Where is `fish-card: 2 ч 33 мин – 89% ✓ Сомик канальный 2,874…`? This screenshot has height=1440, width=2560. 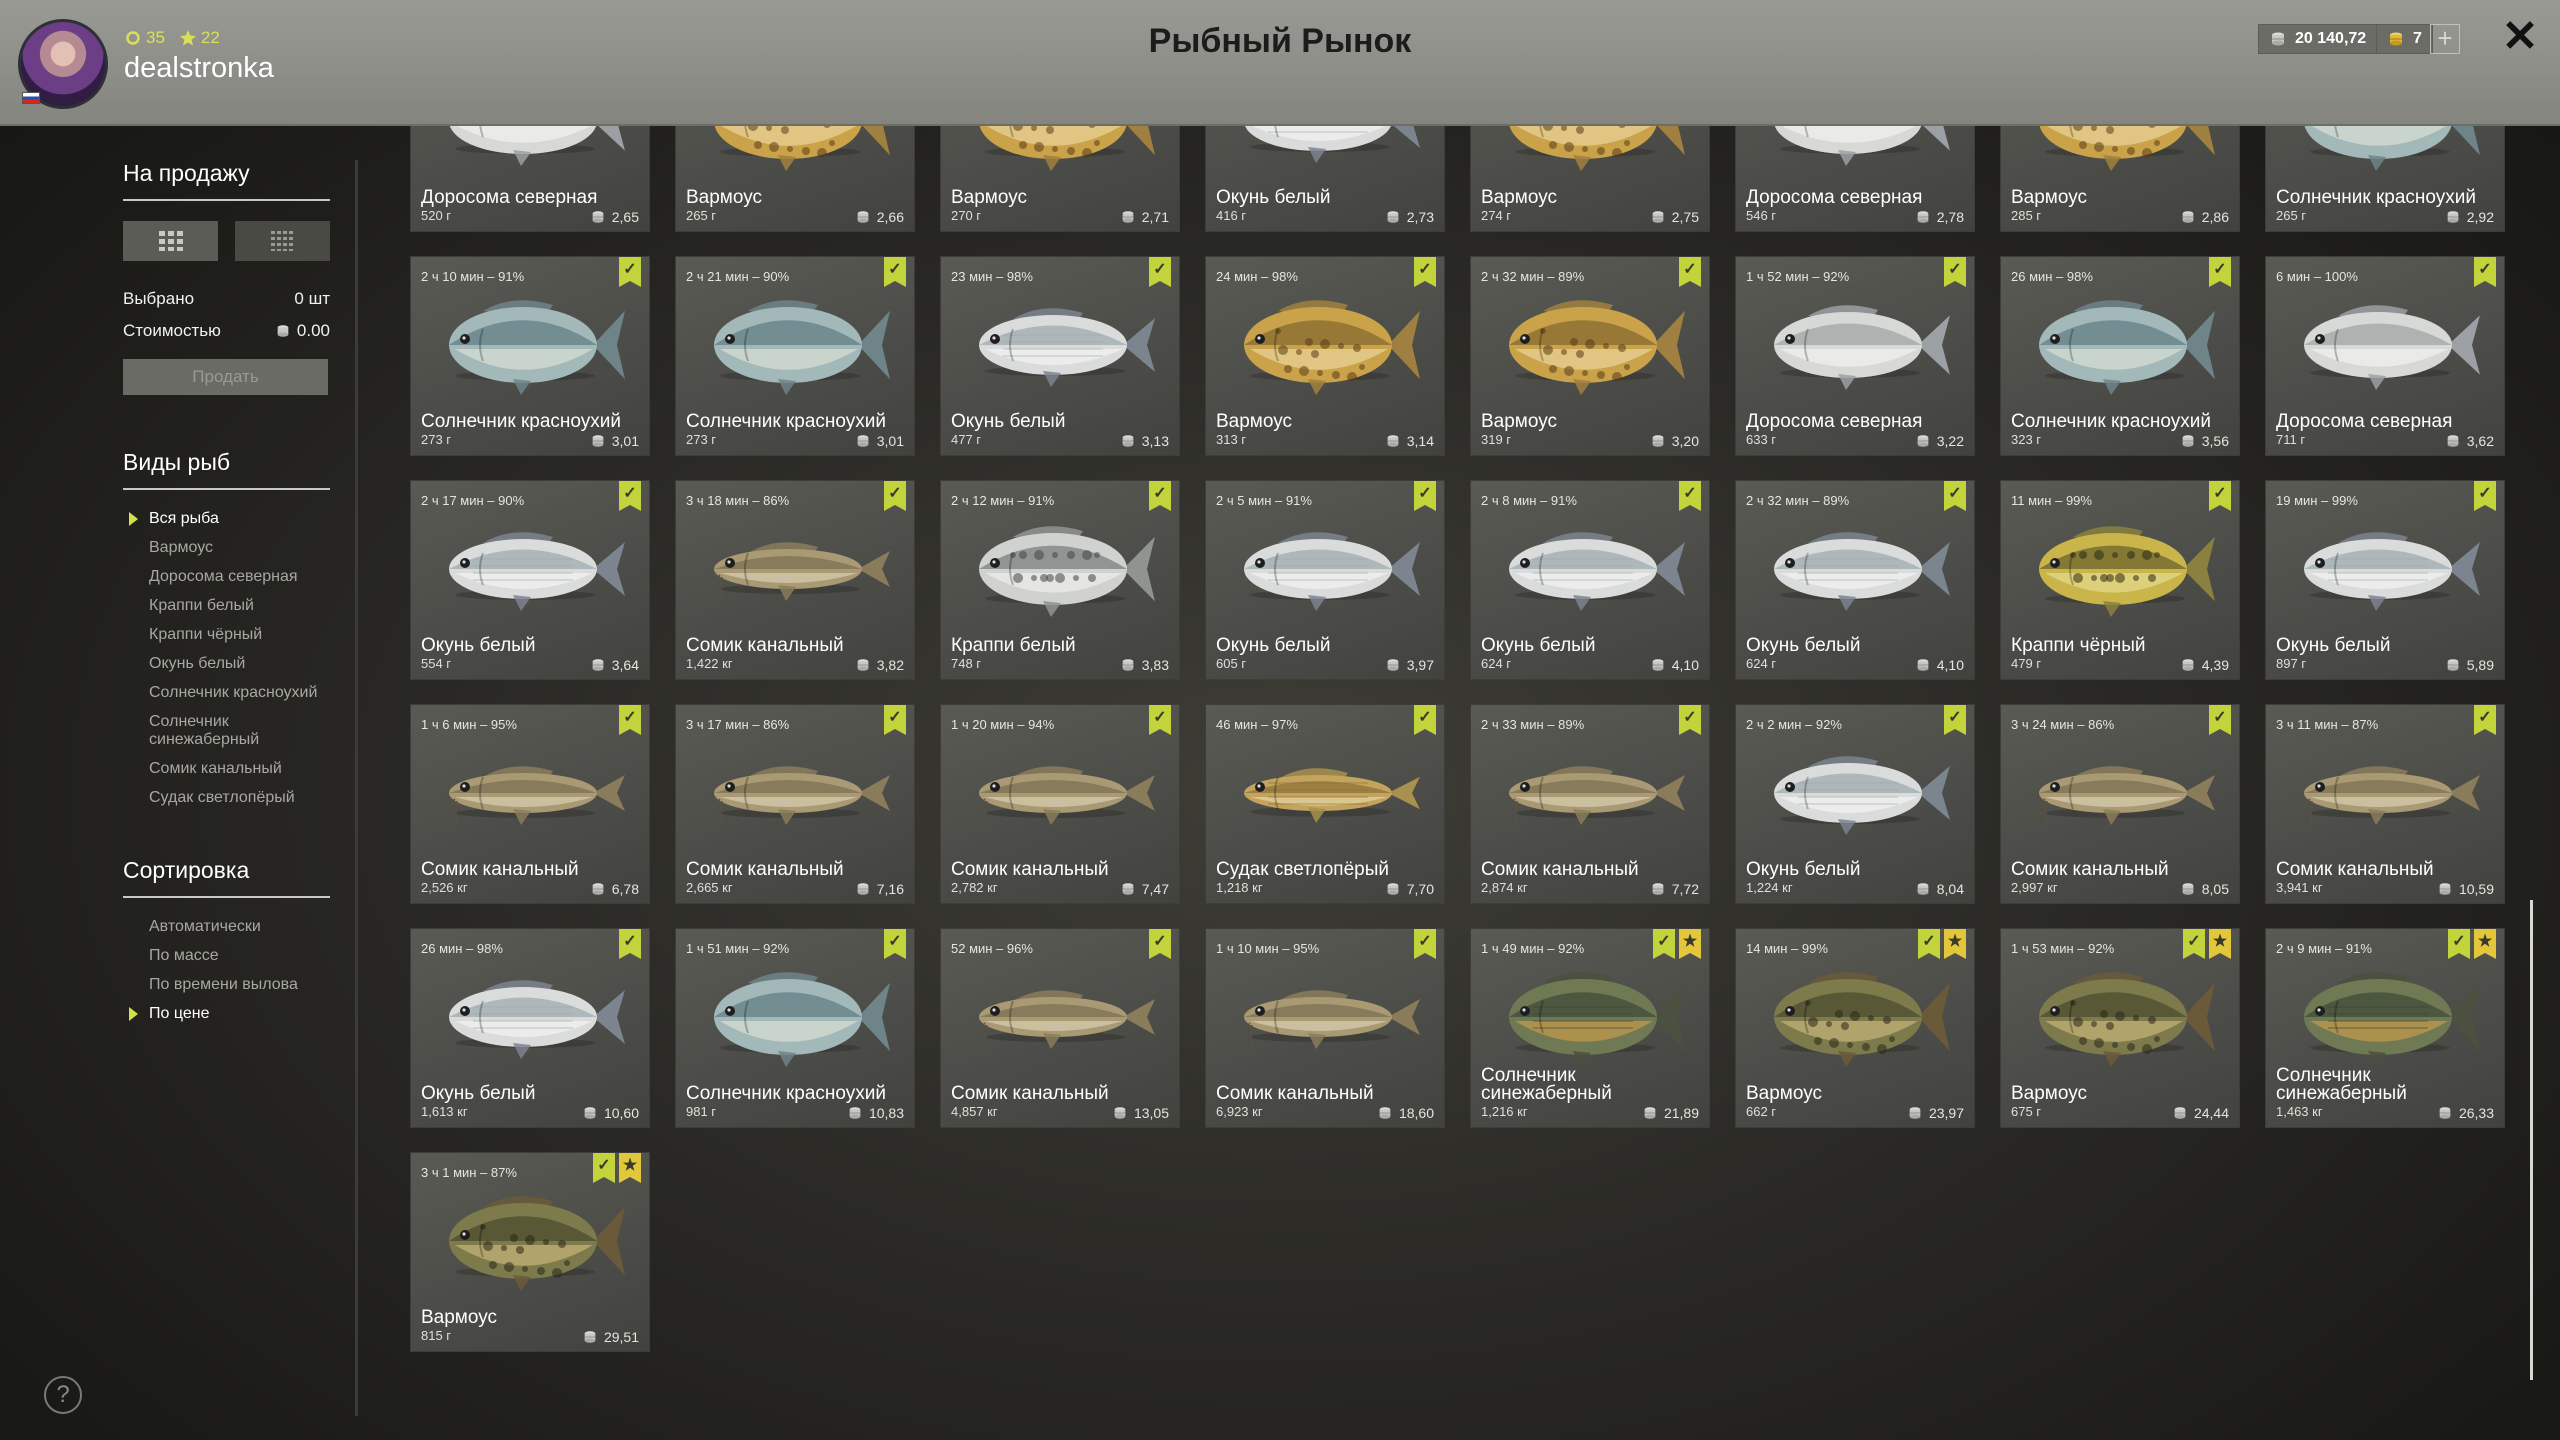 fish-card: 2 ч 33 мин – 89% ✓ Сомик канальный 2,874… is located at coordinates (1590, 804).